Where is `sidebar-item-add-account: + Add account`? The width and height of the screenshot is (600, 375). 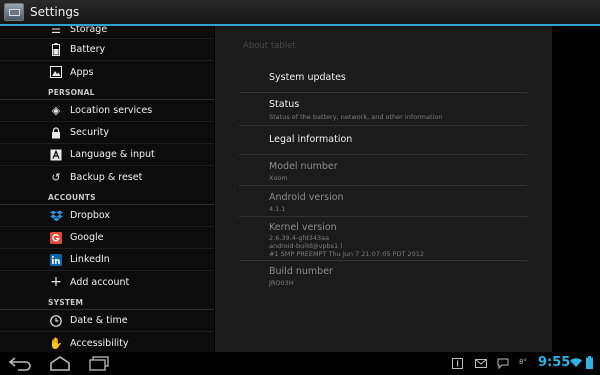
sidebar-item-add-account: + Add account is located at coordinates (107, 282).